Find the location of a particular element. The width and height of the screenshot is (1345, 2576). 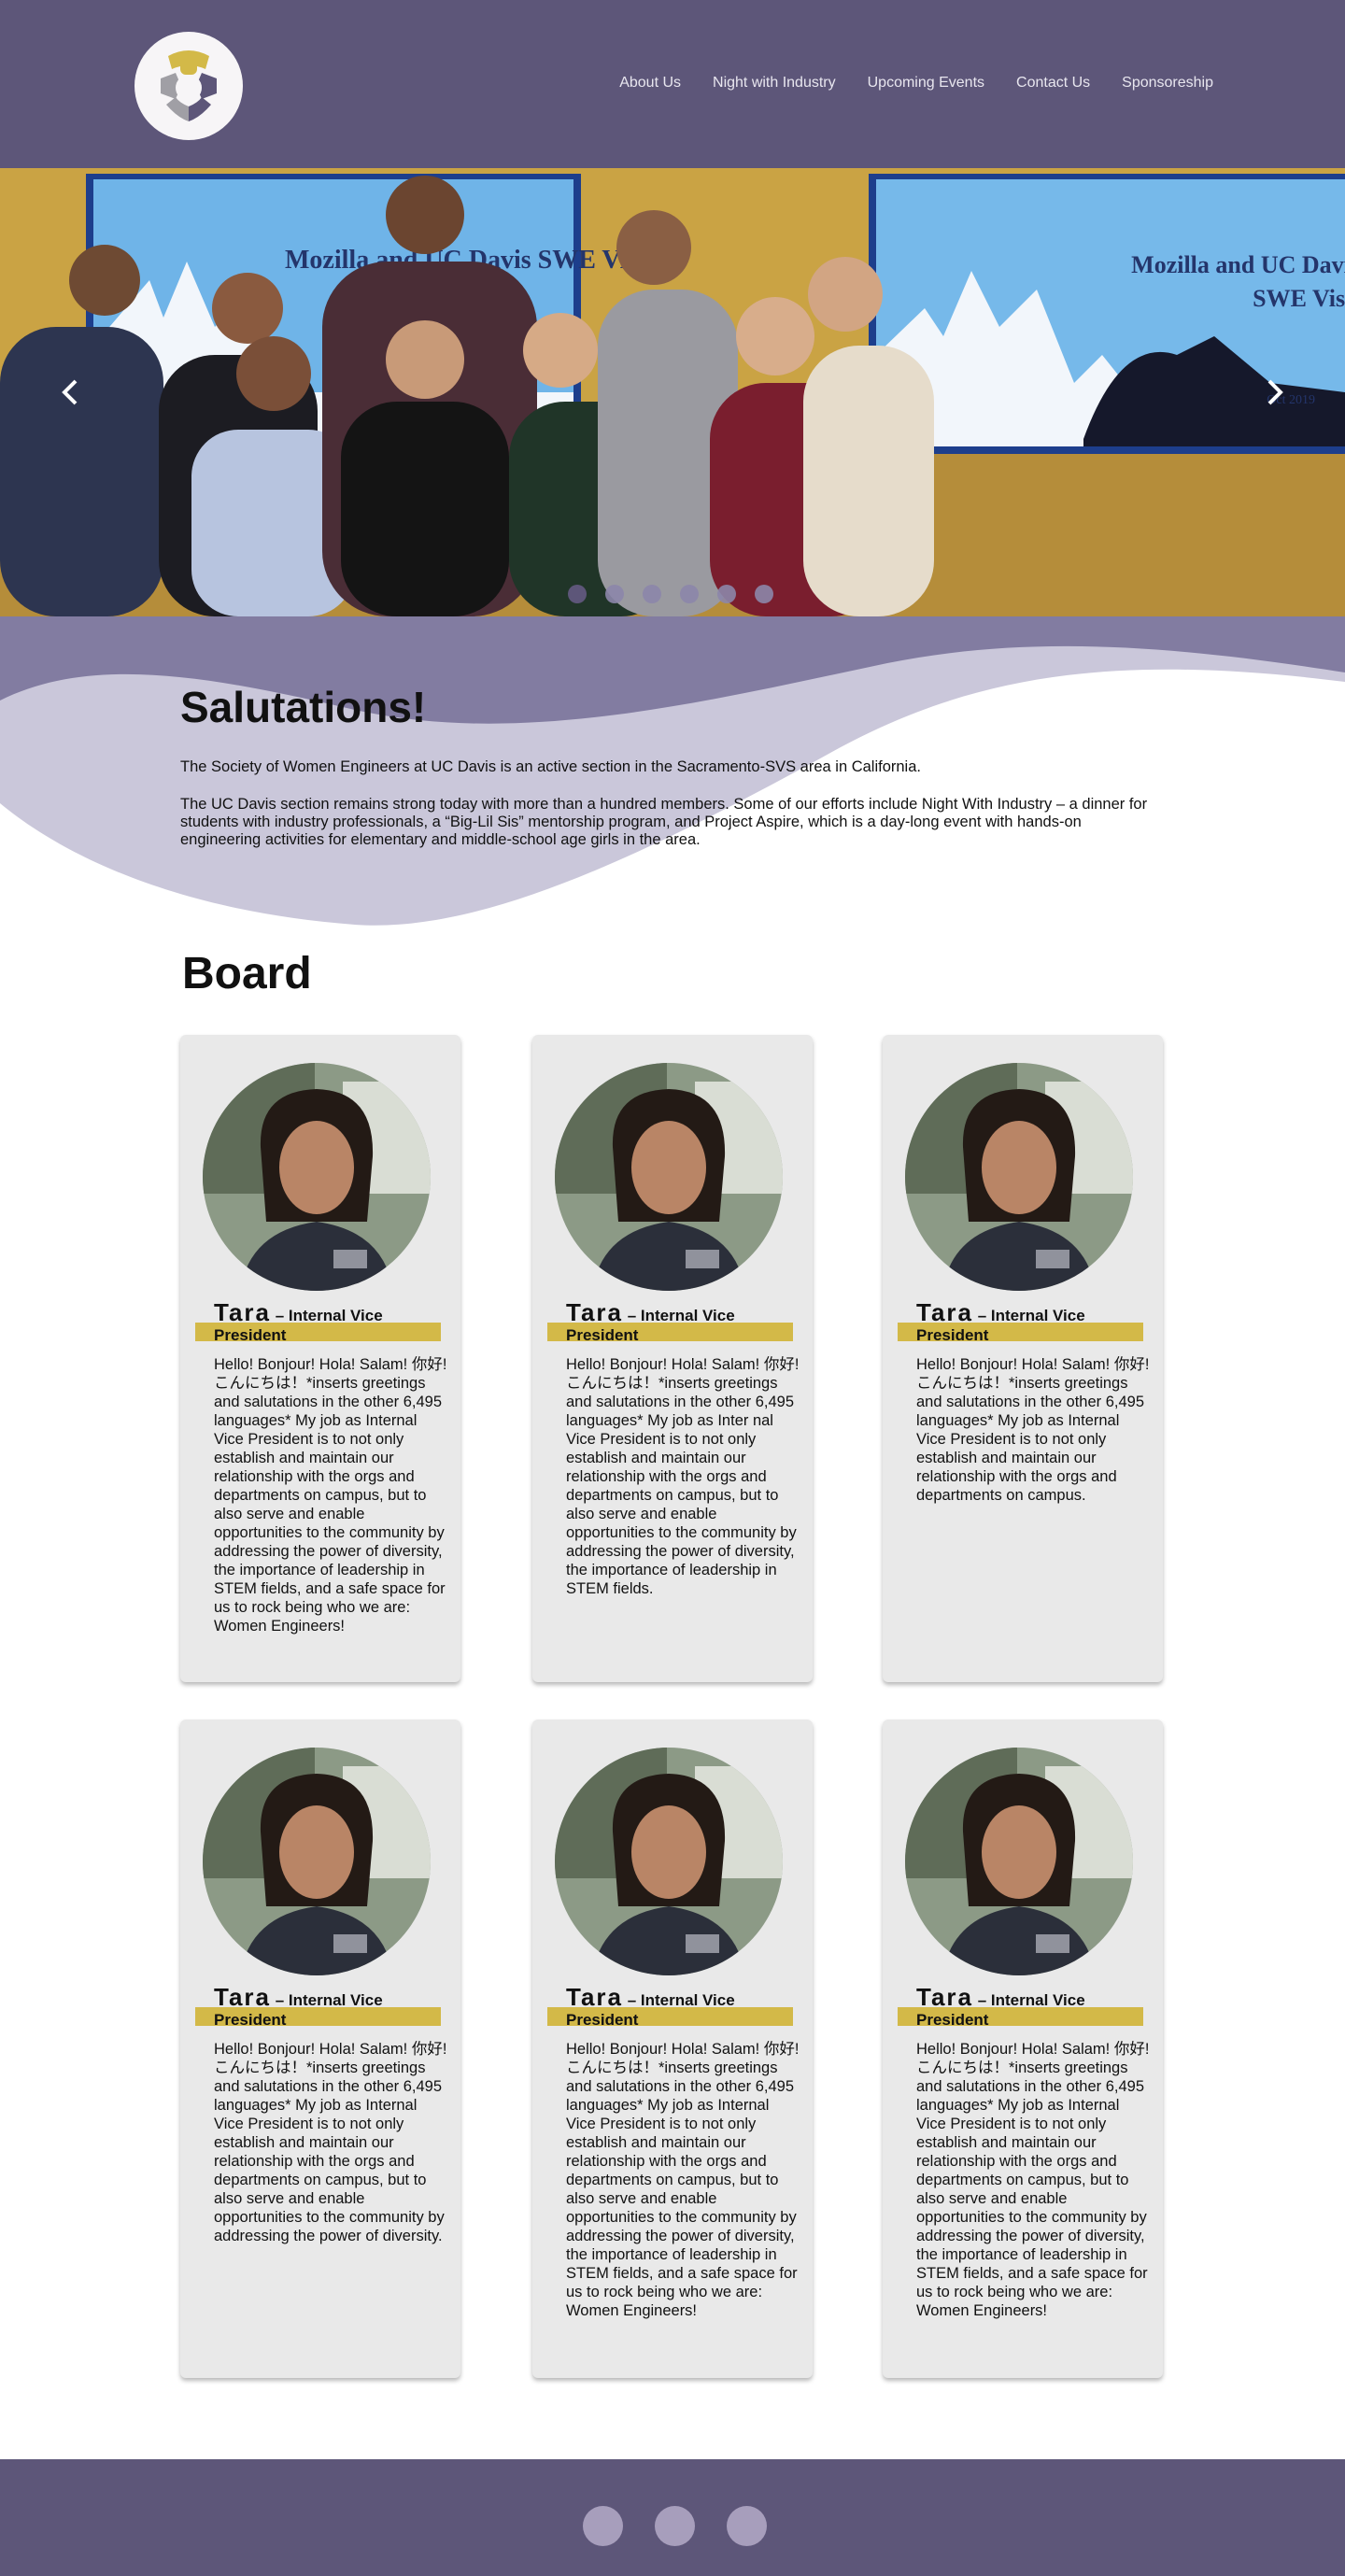

nav-about-us: About Us is located at coordinates (650, 83).